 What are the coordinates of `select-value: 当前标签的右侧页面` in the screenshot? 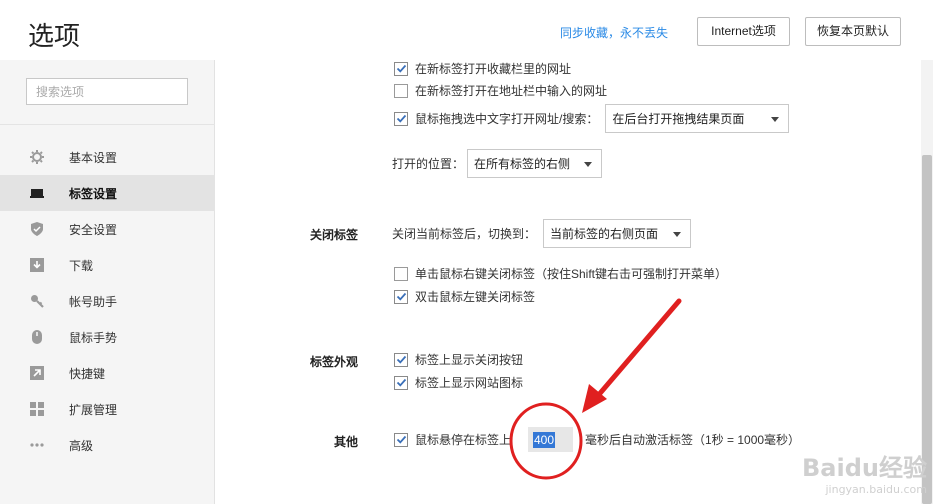 It's located at (604, 234).